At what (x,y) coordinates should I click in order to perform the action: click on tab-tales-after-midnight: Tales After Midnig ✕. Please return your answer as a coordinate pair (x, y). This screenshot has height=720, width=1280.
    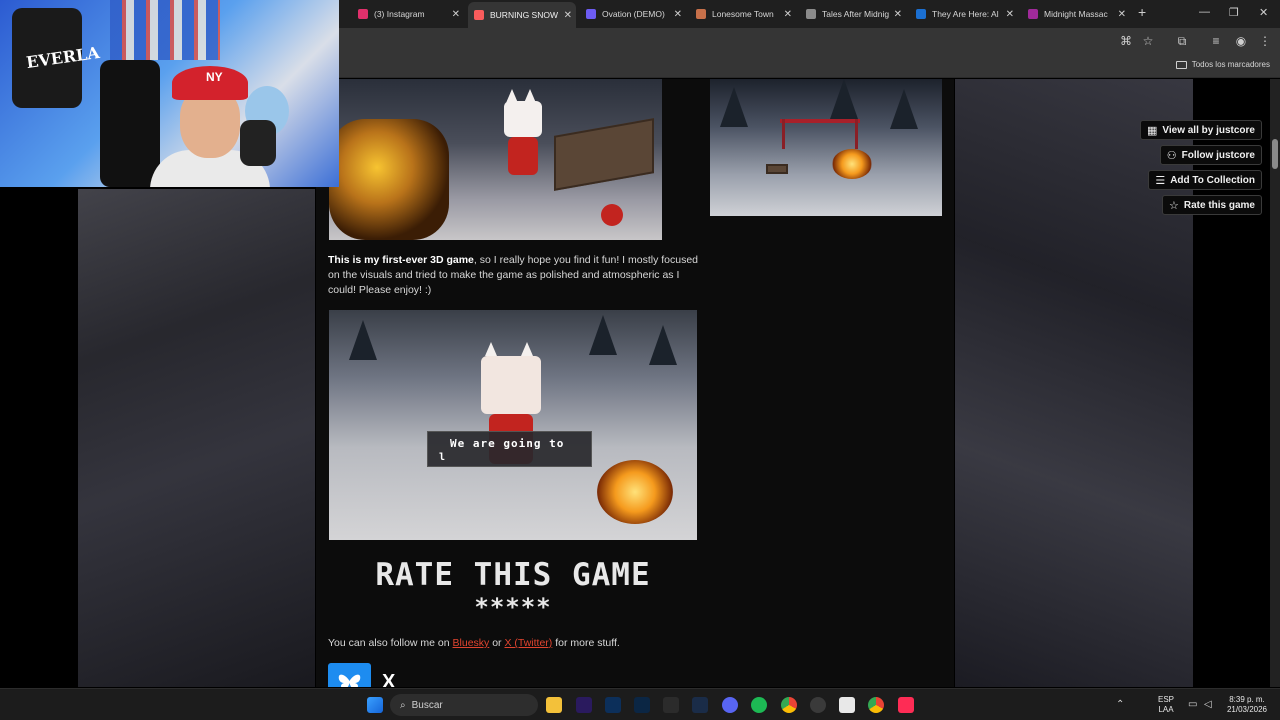
    Looking at the image, I should click on (853, 14).